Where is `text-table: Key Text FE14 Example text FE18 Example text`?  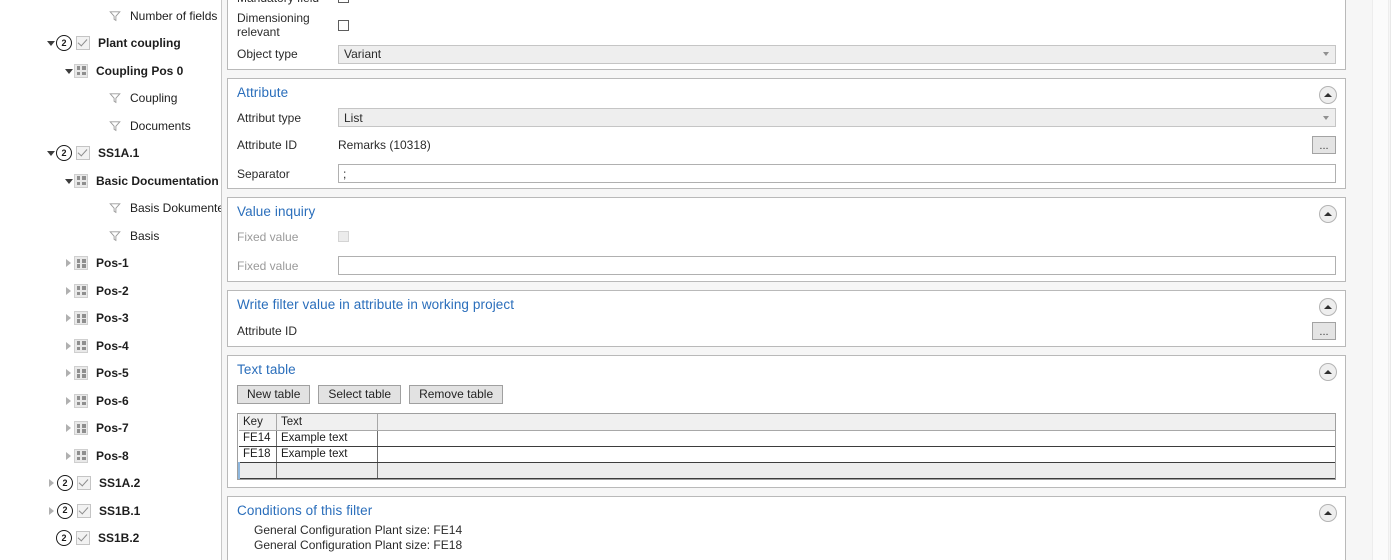 text-table: Key Text FE14 Example text FE18 Example text is located at coordinates (786, 446).